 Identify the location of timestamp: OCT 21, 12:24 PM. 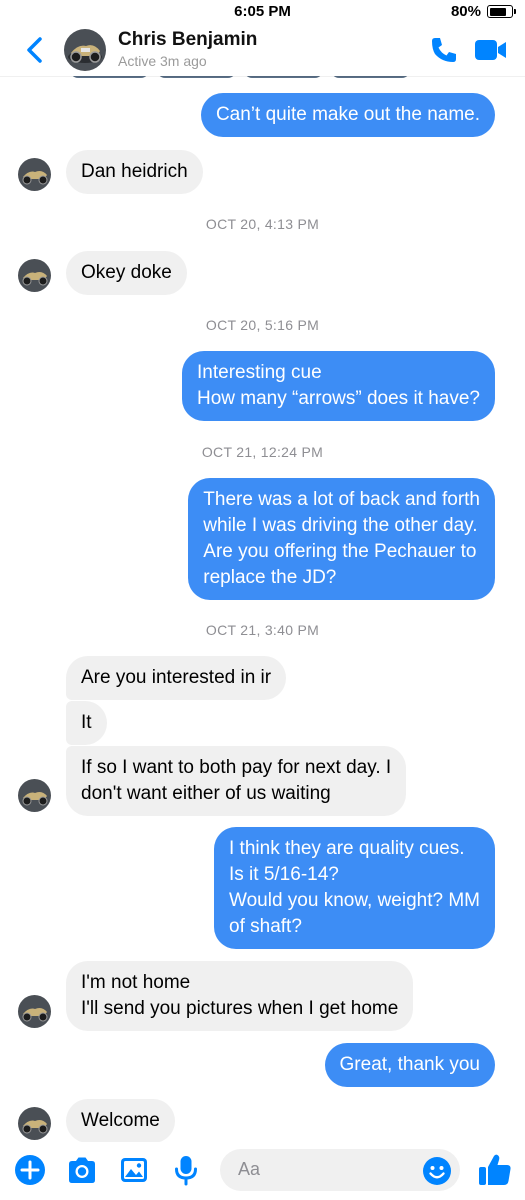
(262, 452).